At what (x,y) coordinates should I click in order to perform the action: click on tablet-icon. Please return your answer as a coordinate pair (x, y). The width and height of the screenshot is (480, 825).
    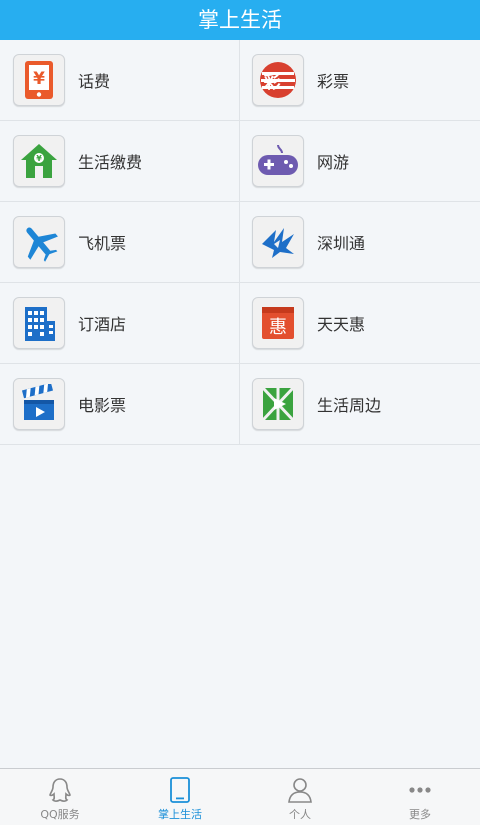
    Looking at the image, I should click on (180, 790).